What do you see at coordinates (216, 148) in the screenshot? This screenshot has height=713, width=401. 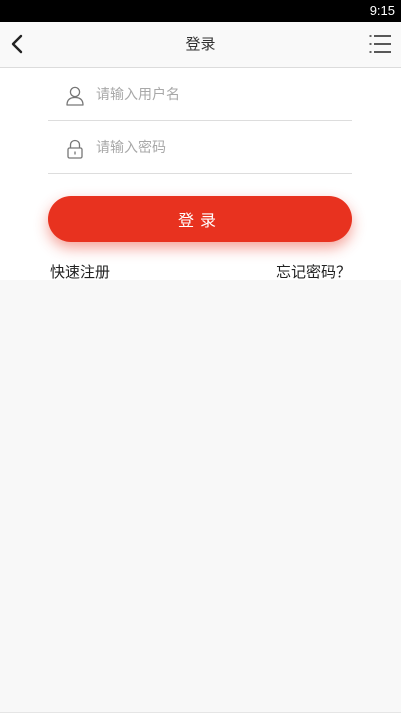 I see `password-input` at bounding box center [216, 148].